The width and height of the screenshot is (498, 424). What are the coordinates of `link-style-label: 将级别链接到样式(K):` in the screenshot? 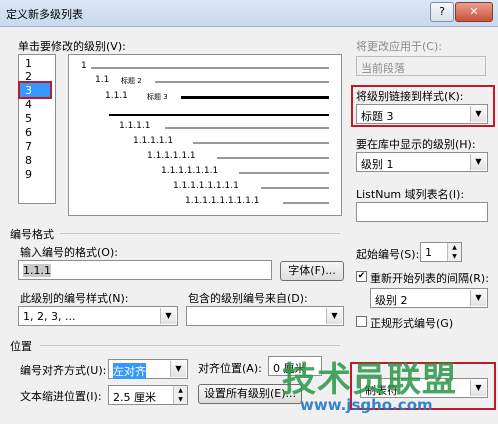 It's located at (410, 96).